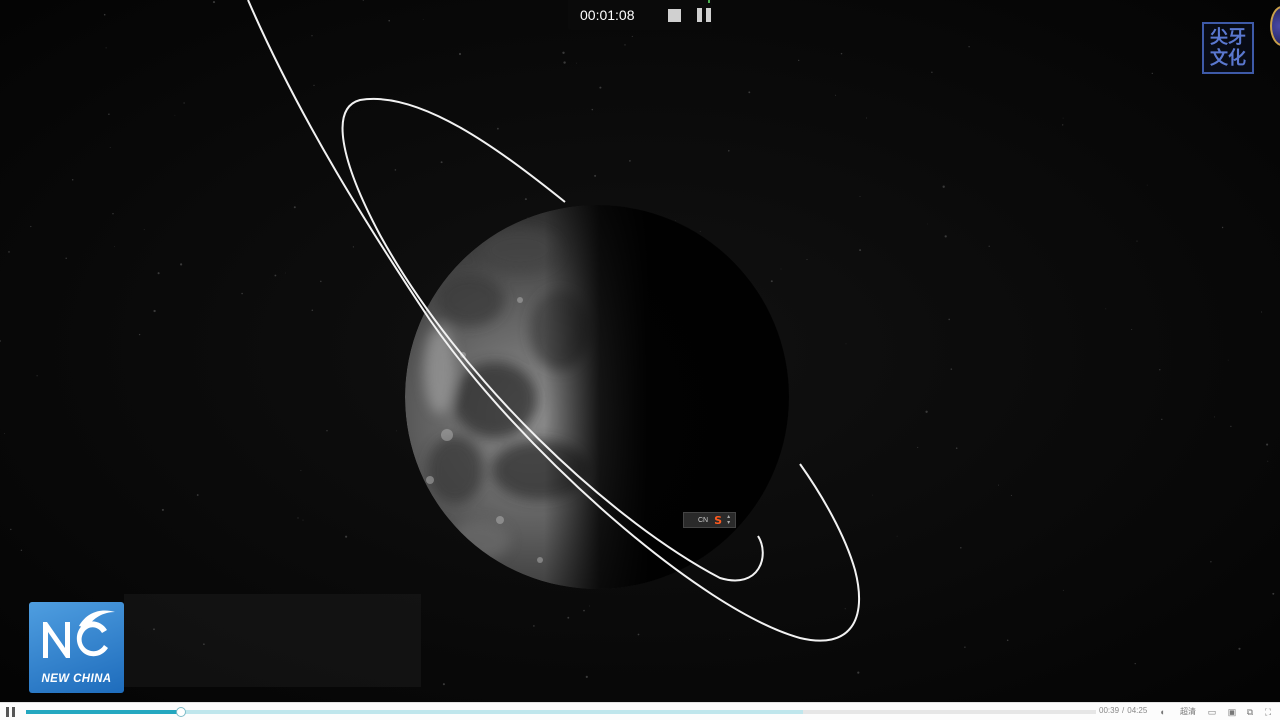 The height and width of the screenshot is (720, 1280). What do you see at coordinates (1188, 712) in the screenshot?
I see `quality-label: 超清` at bounding box center [1188, 712].